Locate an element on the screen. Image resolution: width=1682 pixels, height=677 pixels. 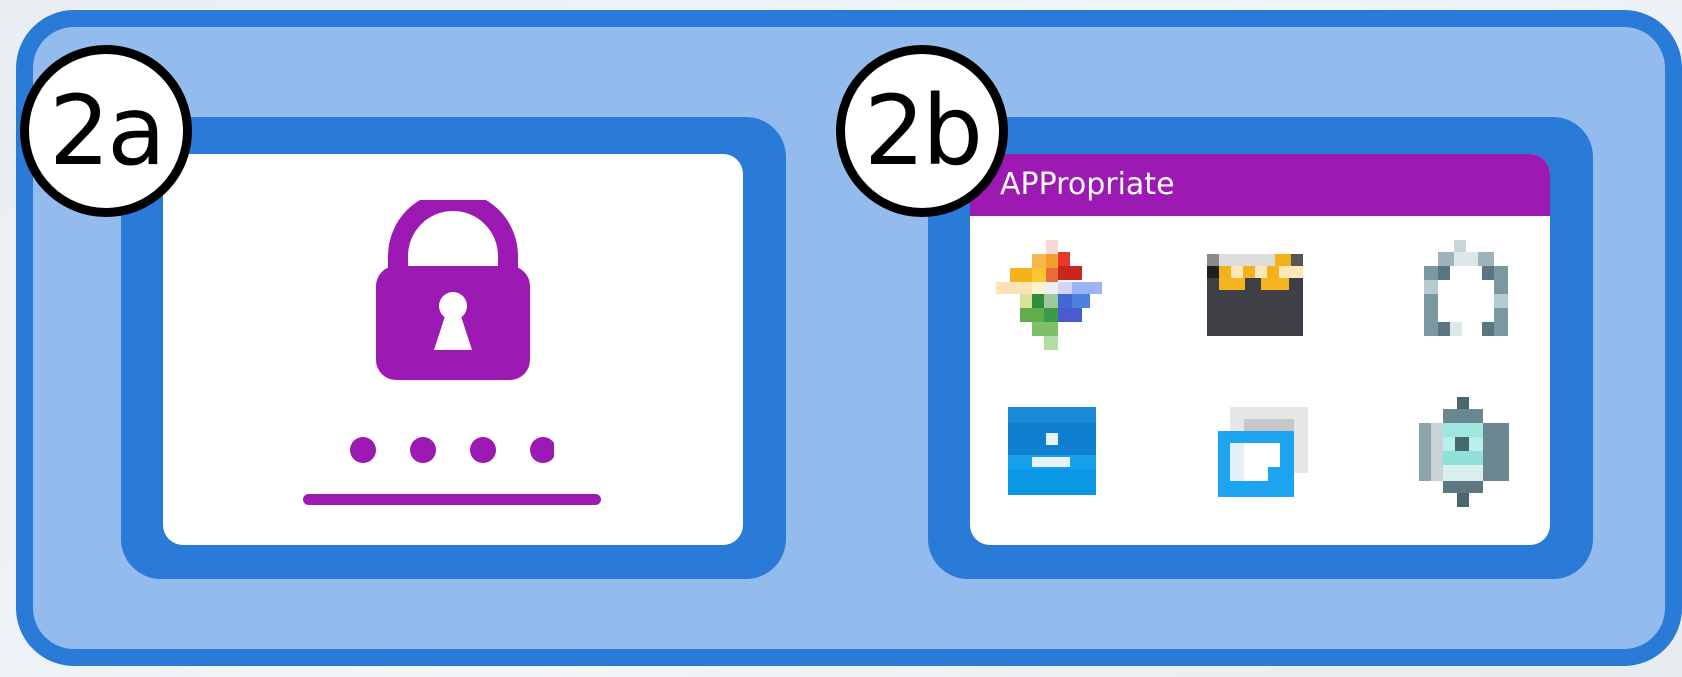
robot-app-icon is located at coordinates (1464, 452).